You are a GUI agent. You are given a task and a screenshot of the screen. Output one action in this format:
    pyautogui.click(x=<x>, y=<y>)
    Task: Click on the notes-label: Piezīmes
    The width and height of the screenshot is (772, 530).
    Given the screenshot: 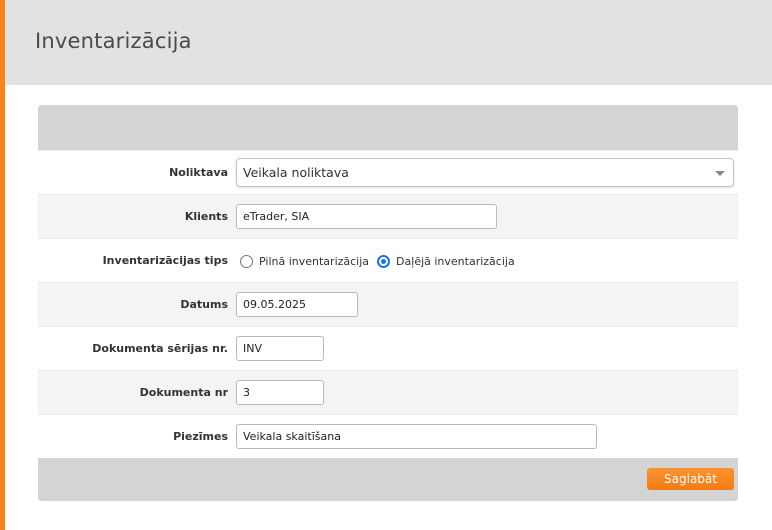 What is the action you would take?
    pyautogui.click(x=200, y=436)
    